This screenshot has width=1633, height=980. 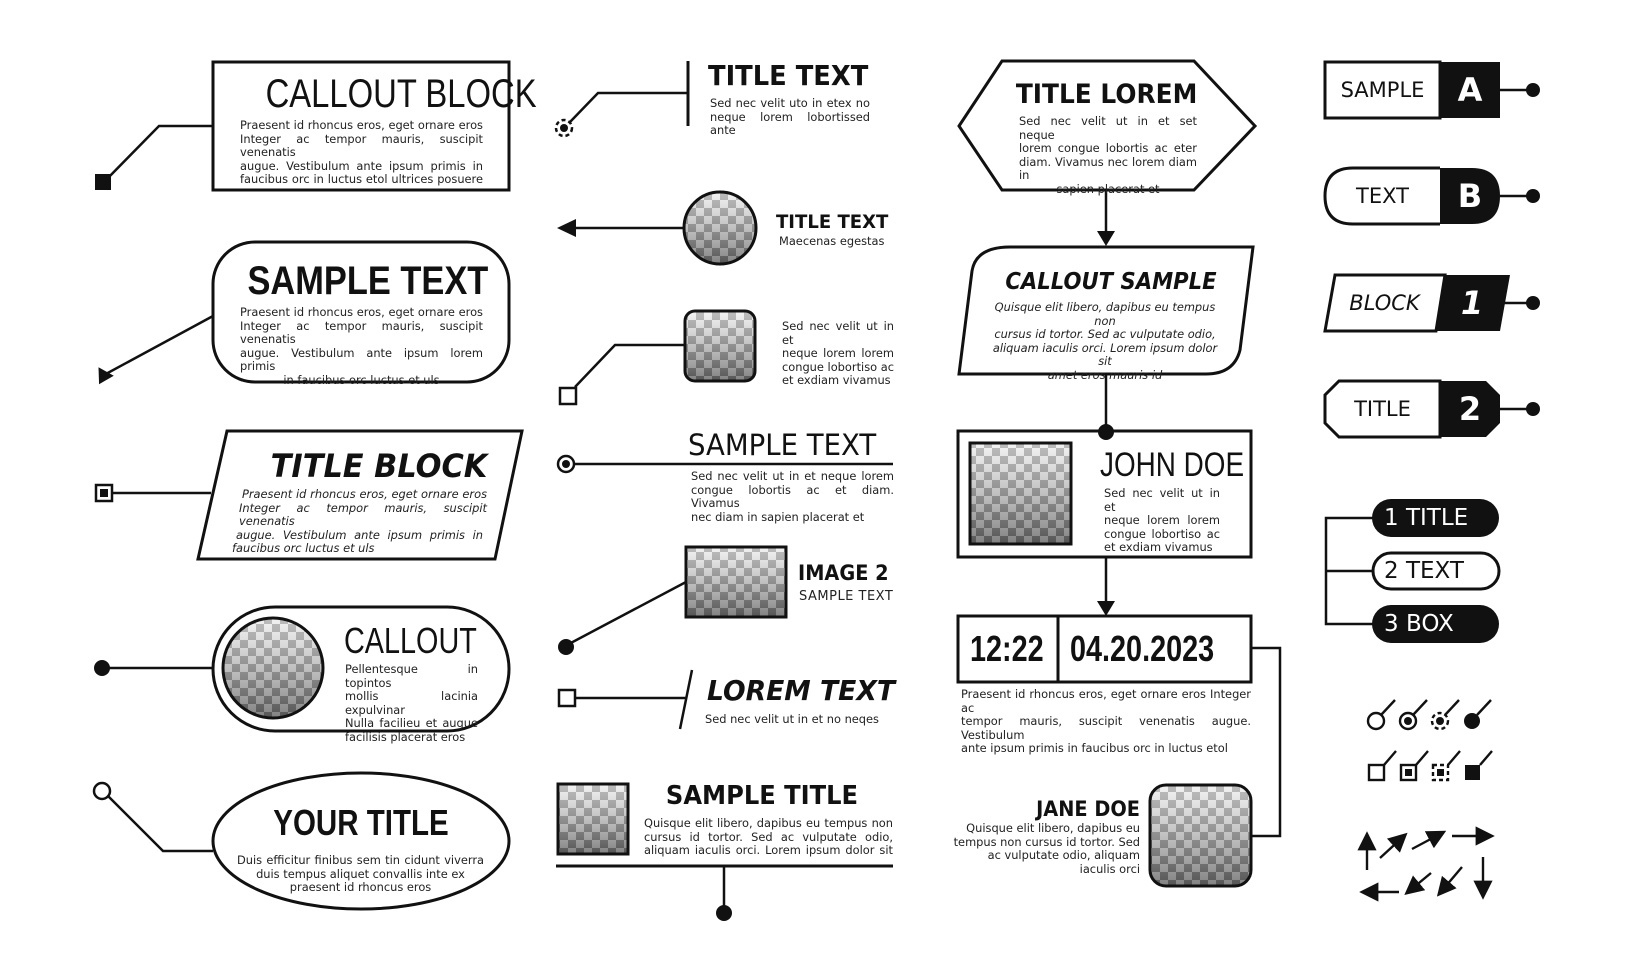 I want to click on sample-text-title: SAMPLE TEXT, so click(x=368, y=281).